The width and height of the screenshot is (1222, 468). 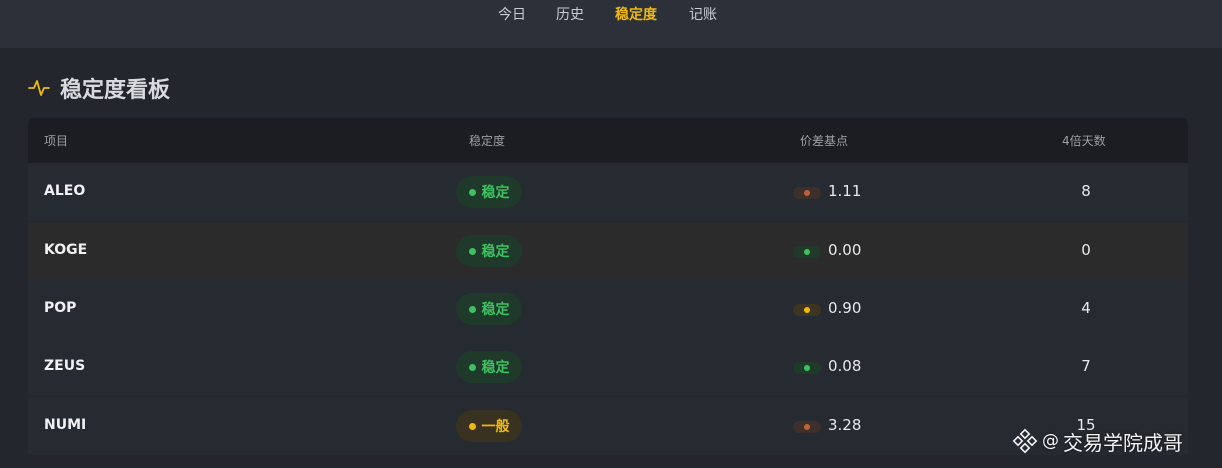 I want to click on project-name: POP, so click(x=60, y=308).